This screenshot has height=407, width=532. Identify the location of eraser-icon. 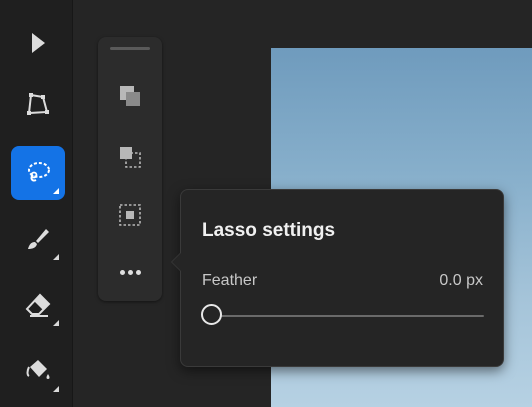
(38, 305).